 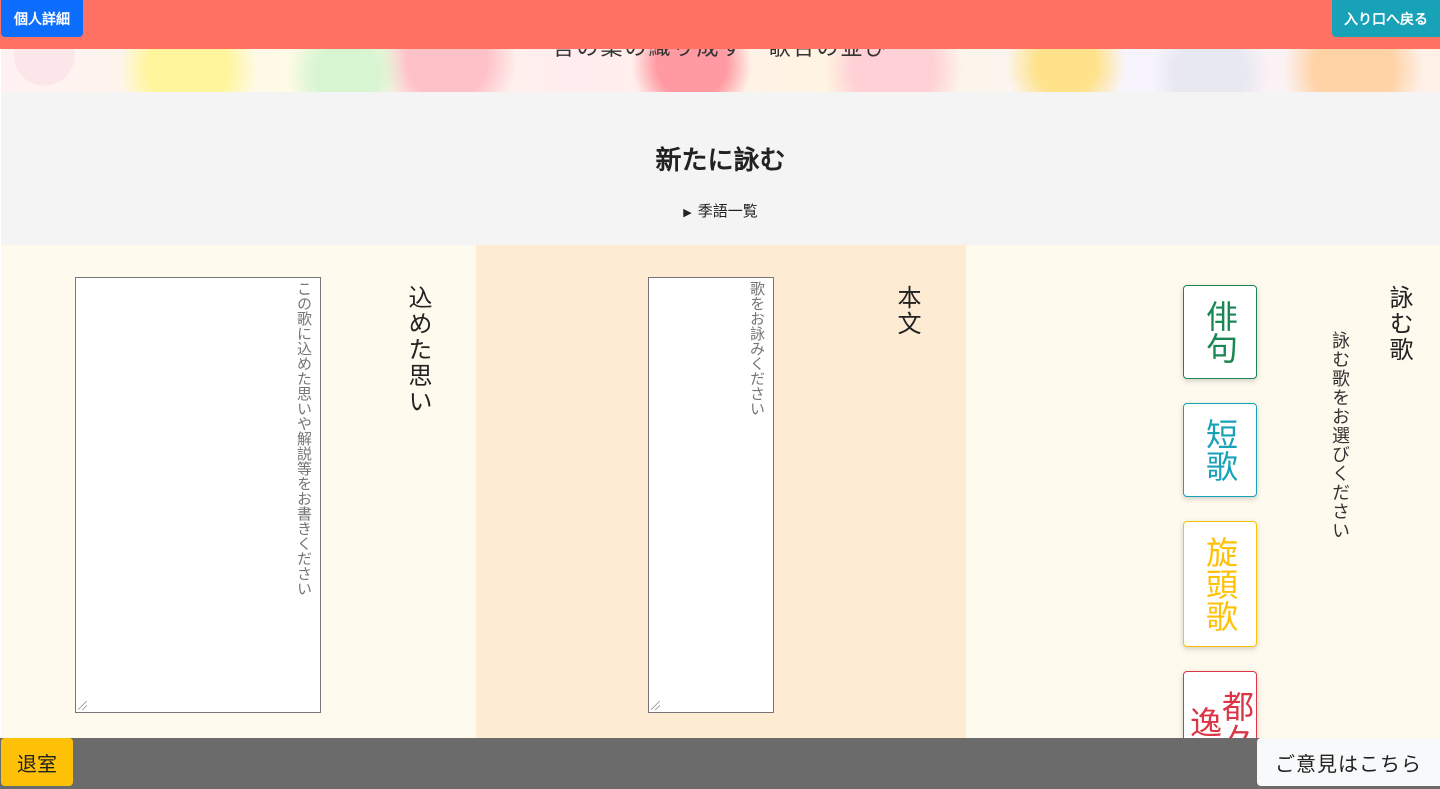 I want to click on season-words-toggle: ▶ 季語一覧, so click(x=720, y=210).